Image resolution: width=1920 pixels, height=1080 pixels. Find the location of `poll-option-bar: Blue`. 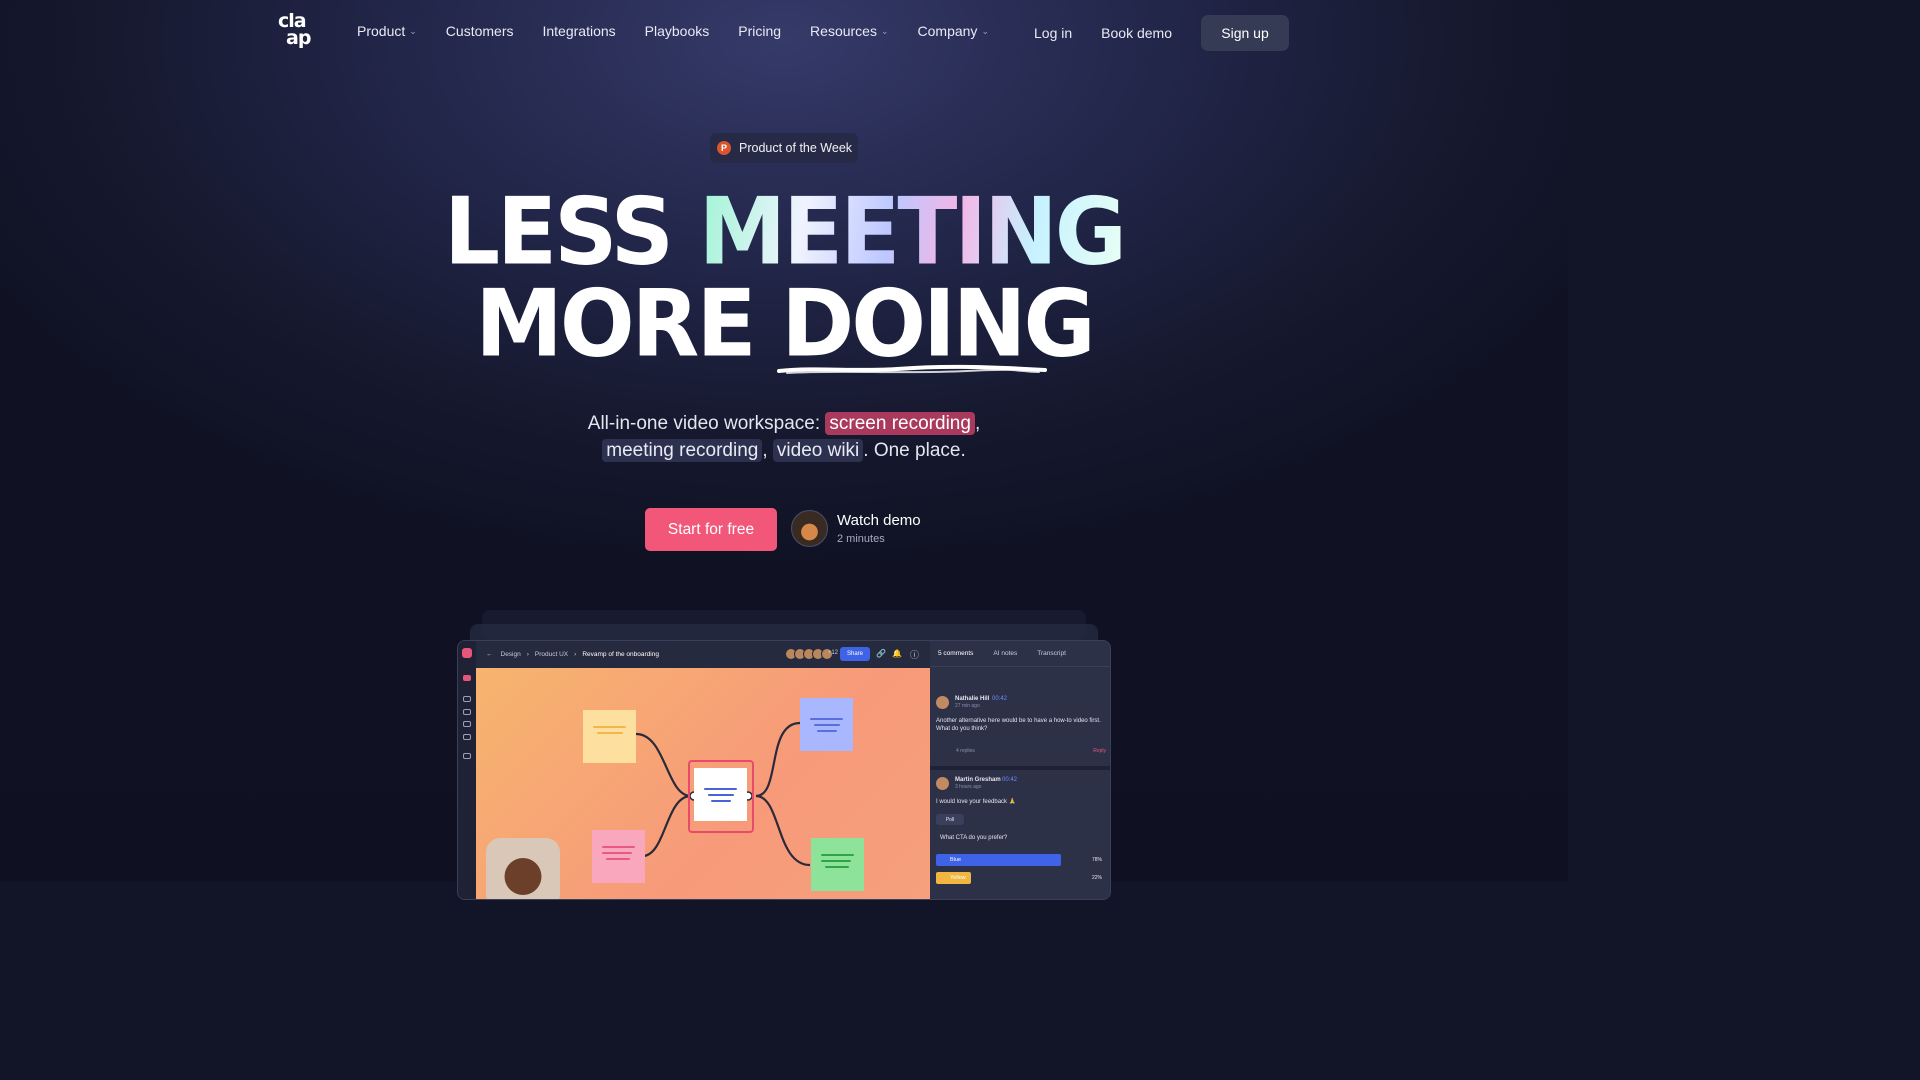

poll-option-bar: Blue is located at coordinates (998, 860).